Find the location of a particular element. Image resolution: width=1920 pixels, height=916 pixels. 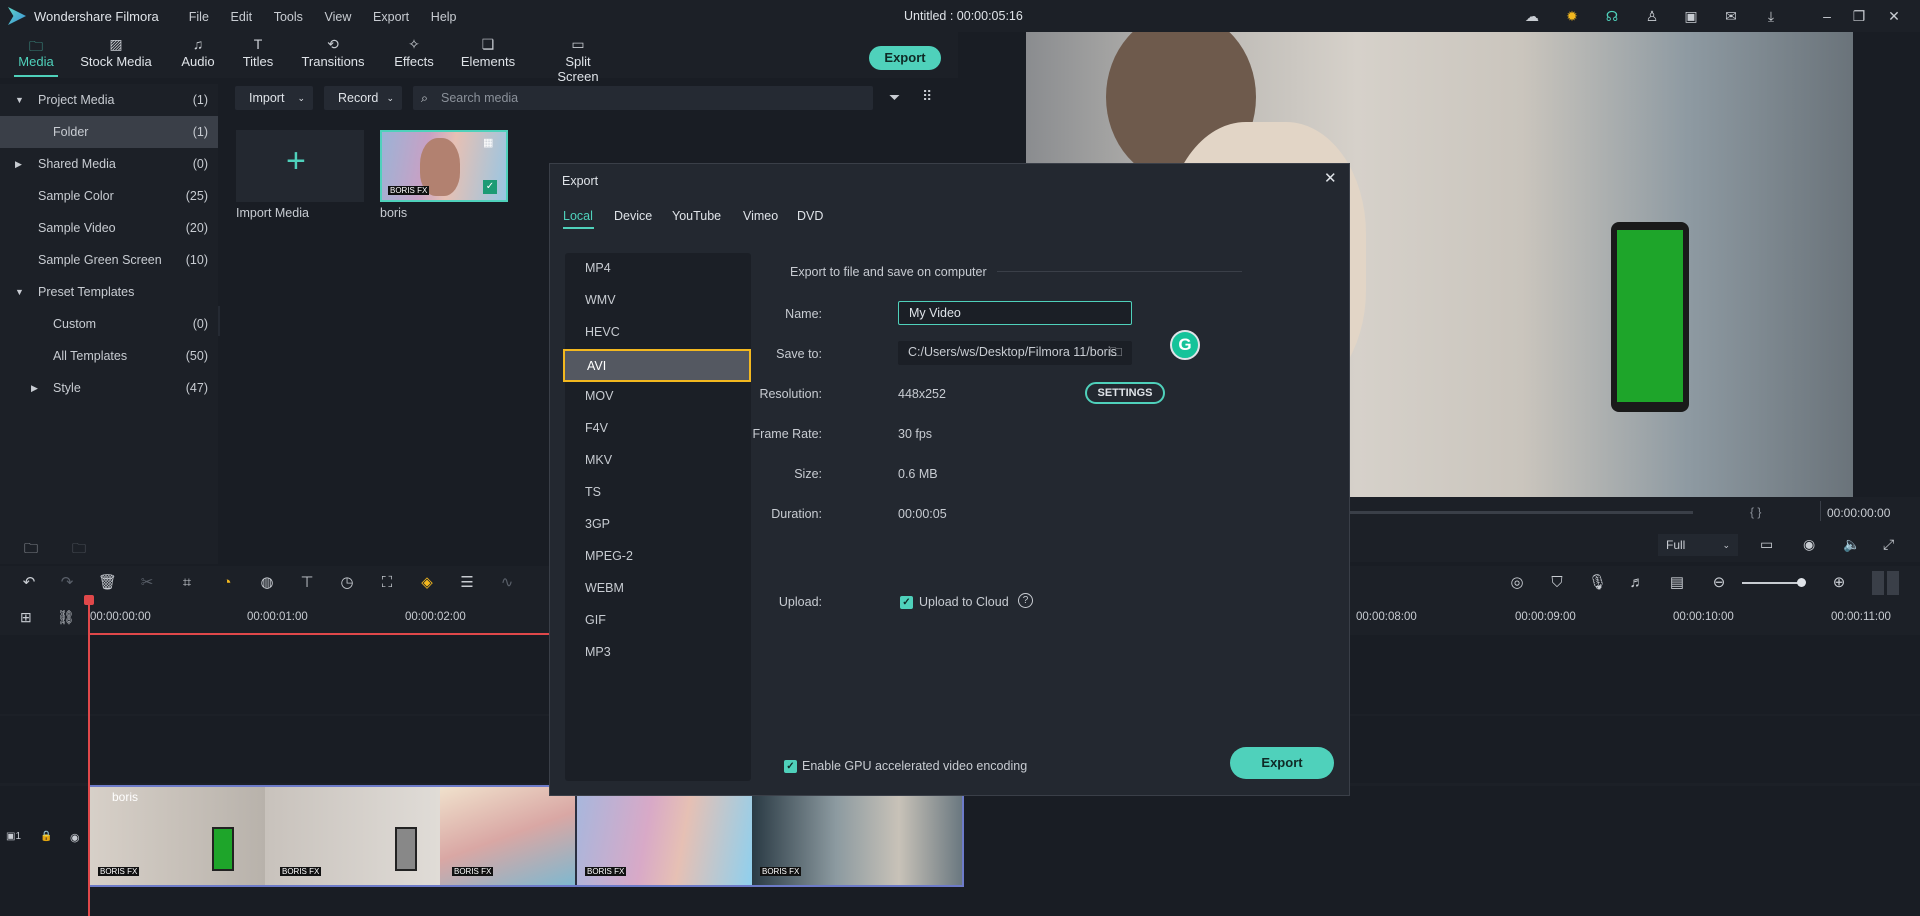

download-icon: ⤓ is located at coordinates (1771, 16).